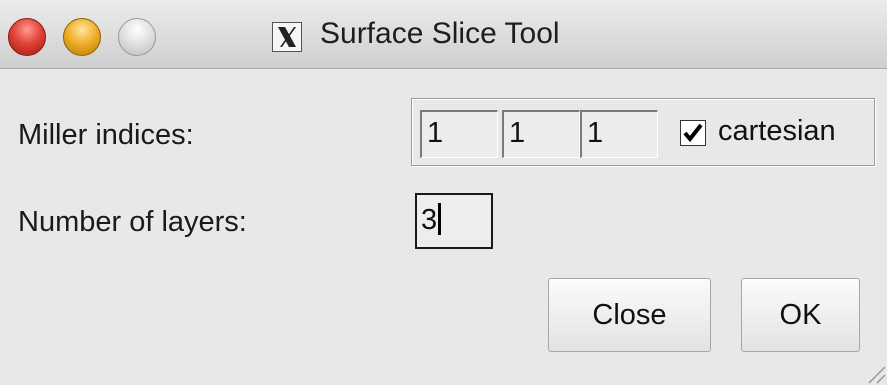  I want to click on checkmark-icon, so click(693, 133).